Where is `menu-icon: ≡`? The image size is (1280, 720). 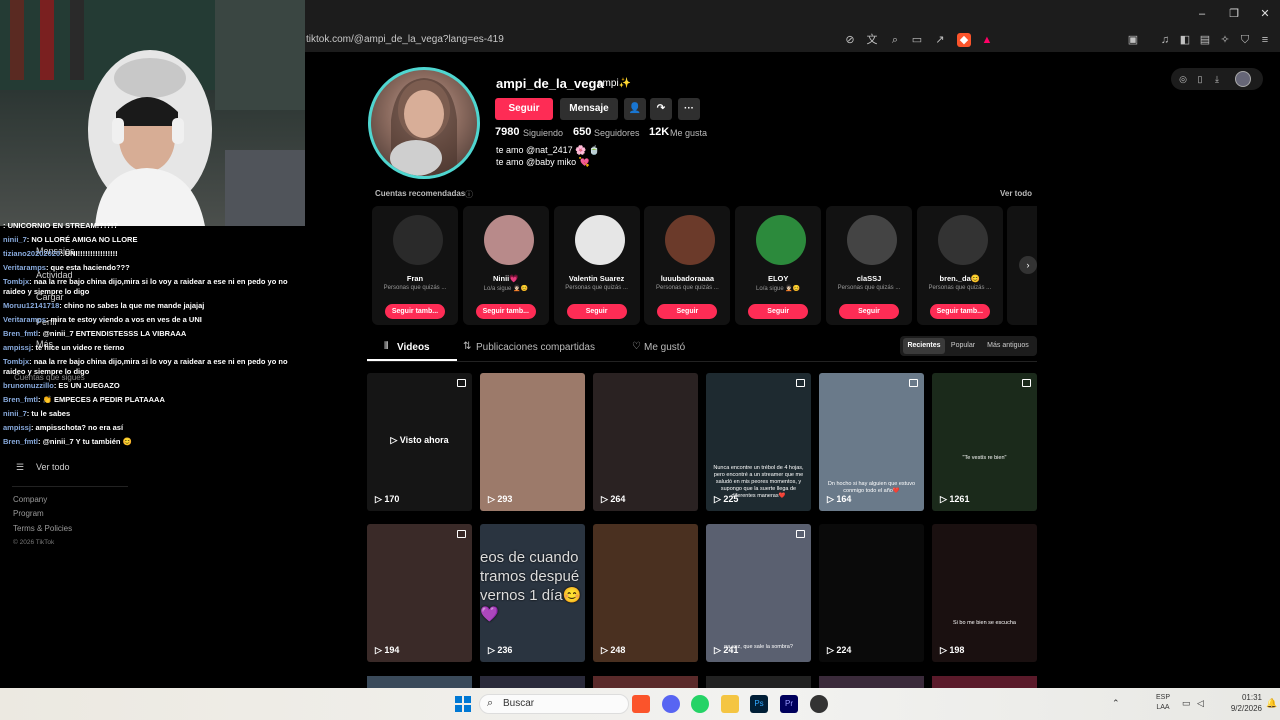
menu-icon: ≡ is located at coordinates (1265, 40).